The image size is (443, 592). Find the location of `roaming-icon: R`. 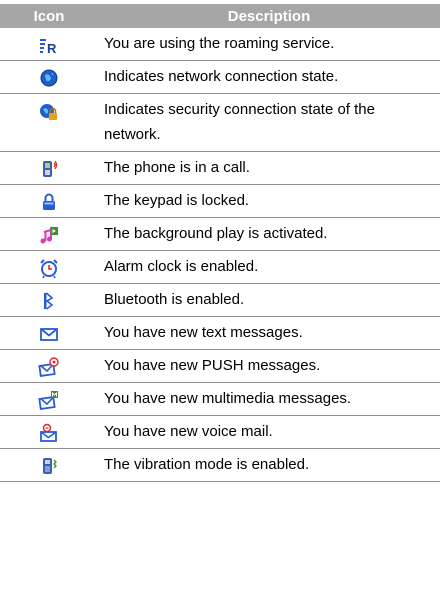

roaming-icon: R is located at coordinates (49, 45).